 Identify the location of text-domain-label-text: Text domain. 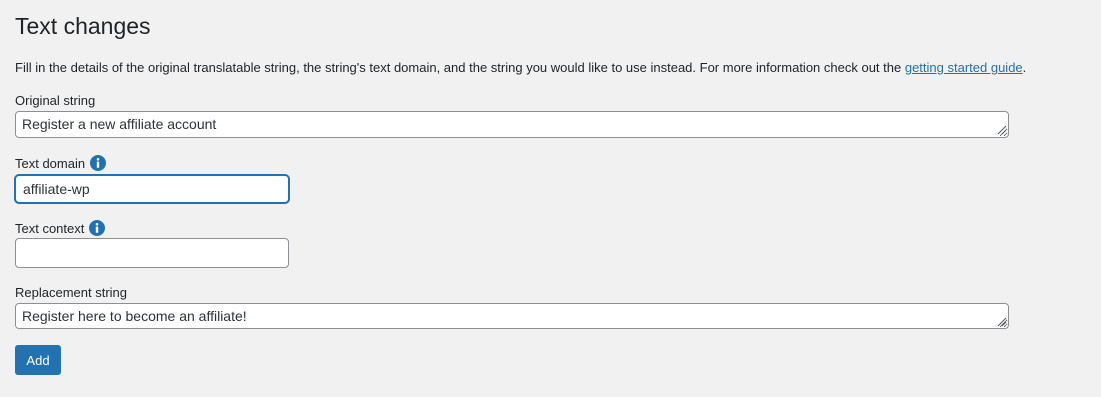
(50, 163).